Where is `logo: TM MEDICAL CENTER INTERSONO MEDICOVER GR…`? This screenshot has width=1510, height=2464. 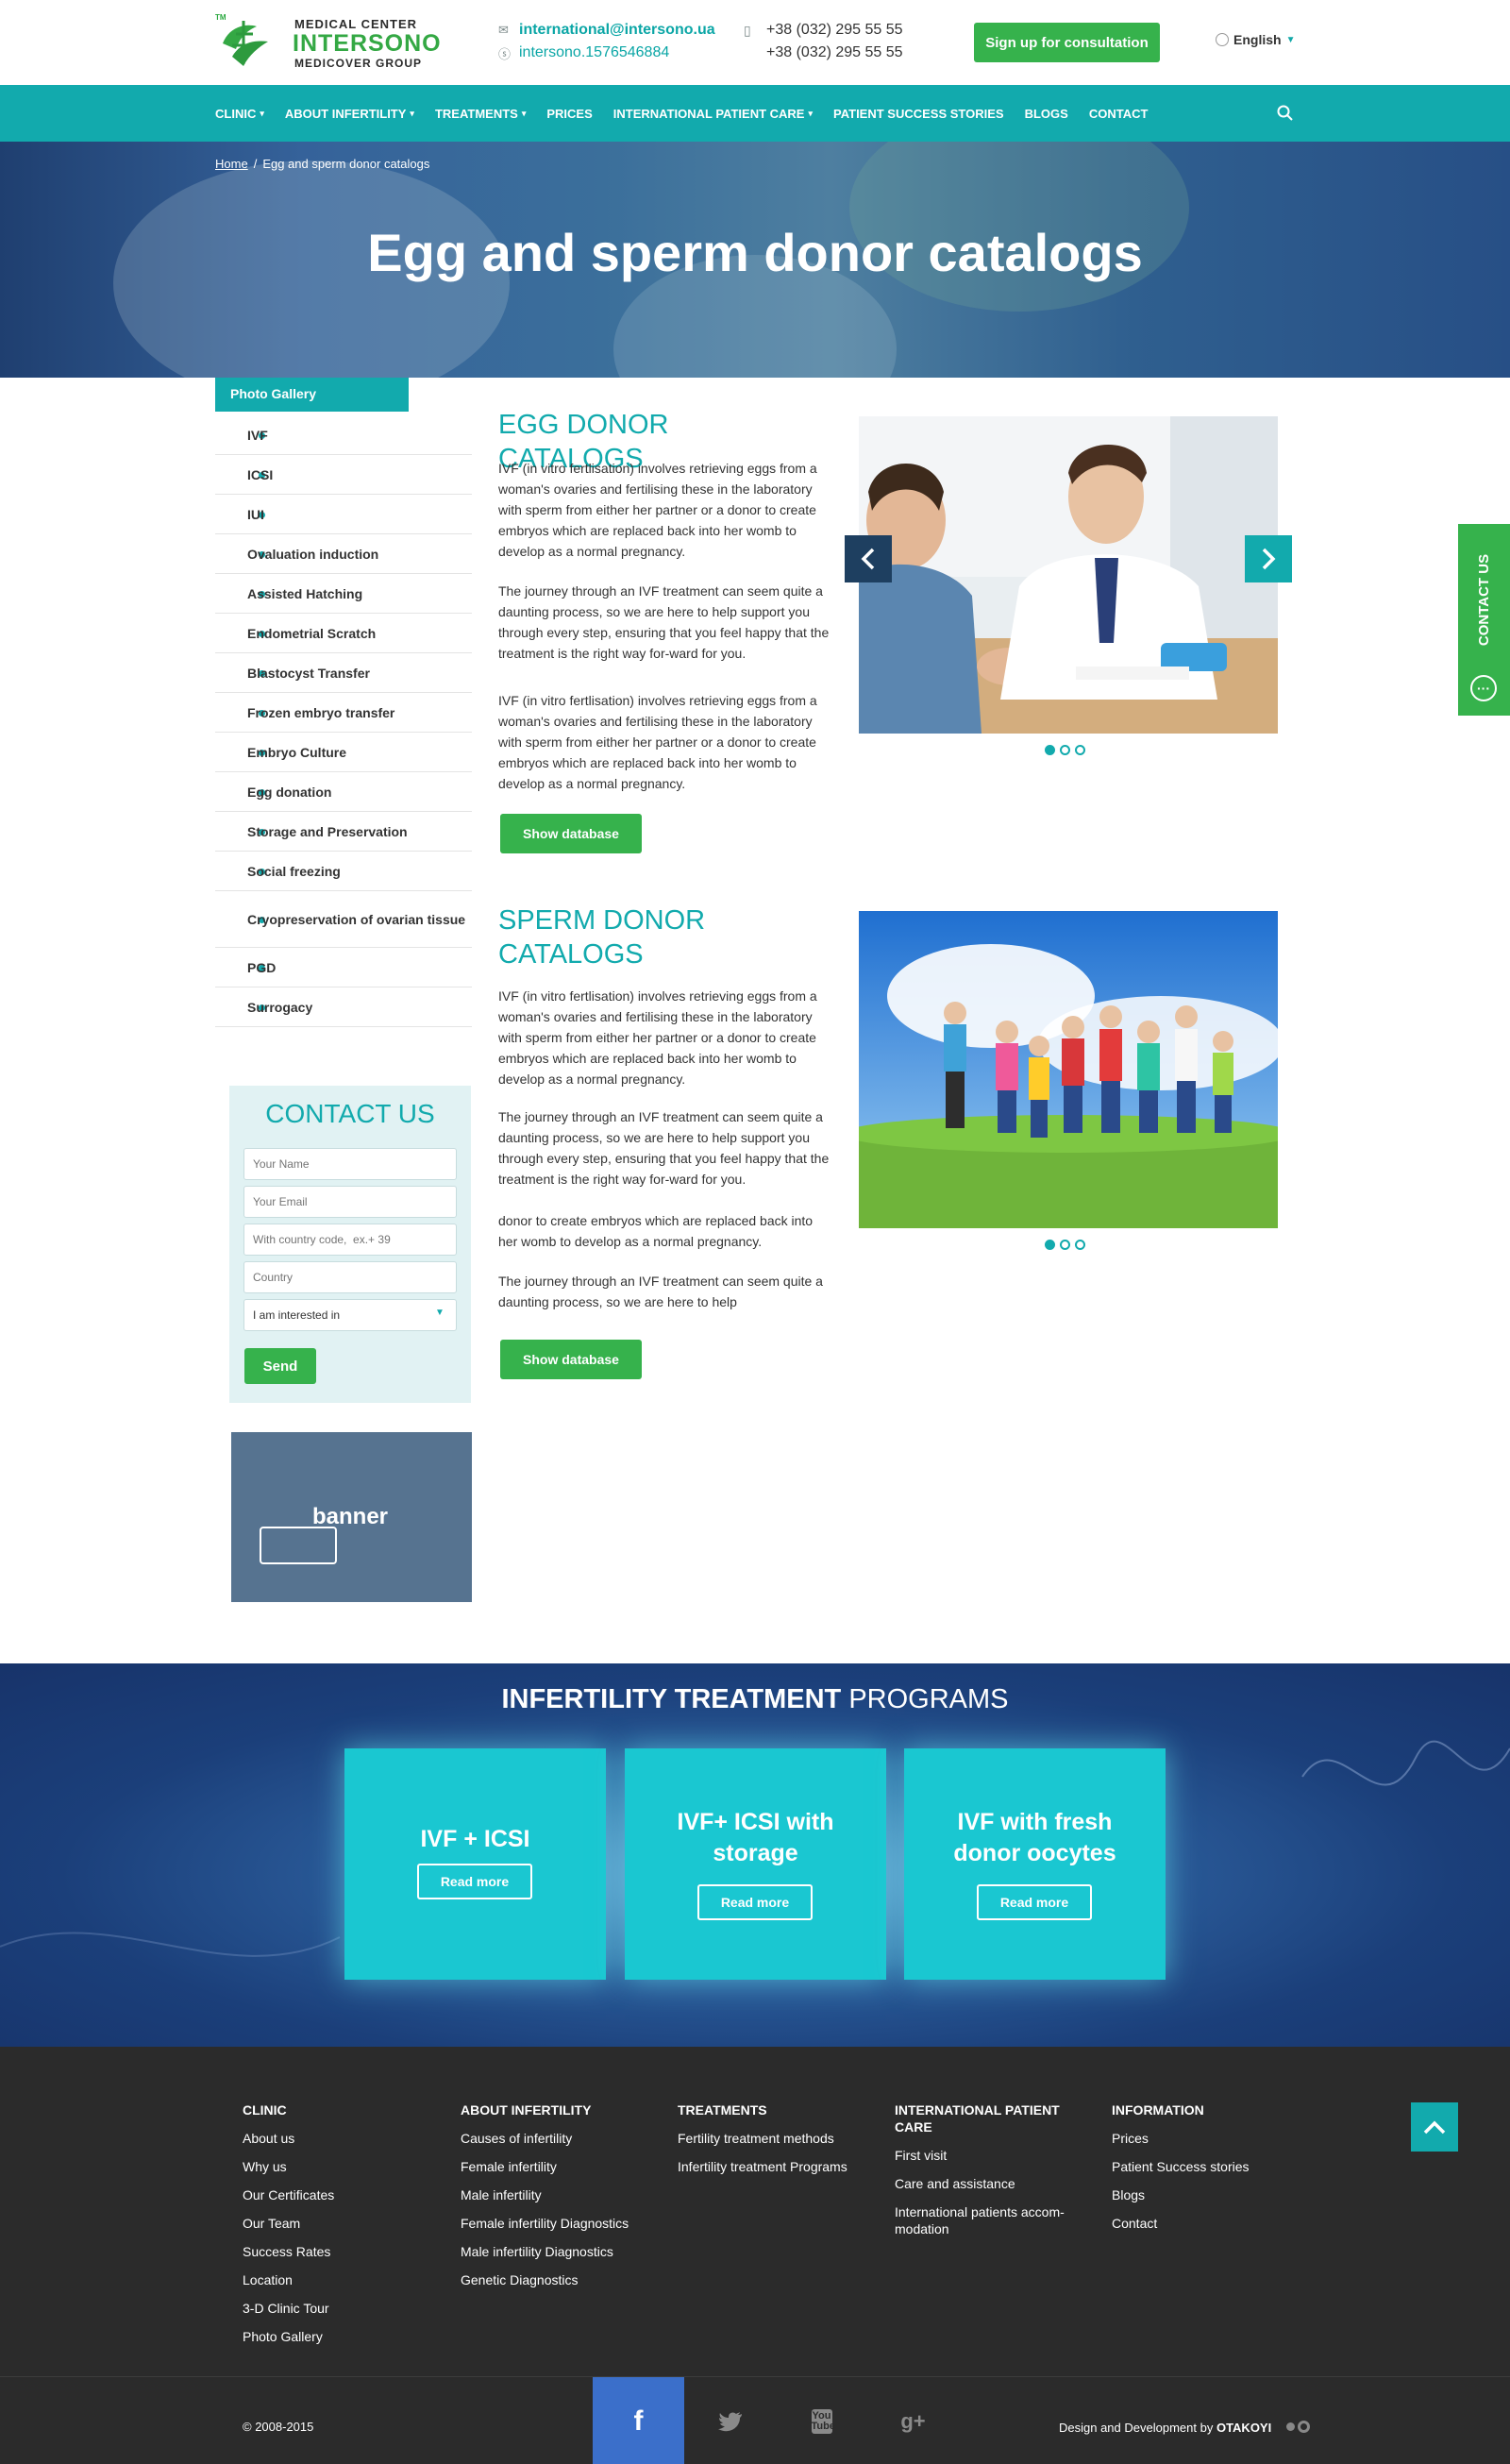 logo: TM MEDICAL CENTER INTERSONO MEDICOVER GR… is located at coordinates (328, 41).